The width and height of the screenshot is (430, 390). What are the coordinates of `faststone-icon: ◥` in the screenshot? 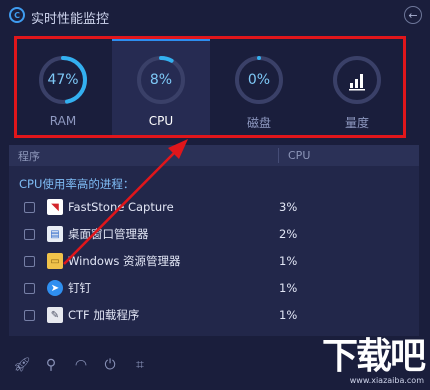 It's located at (55, 207).